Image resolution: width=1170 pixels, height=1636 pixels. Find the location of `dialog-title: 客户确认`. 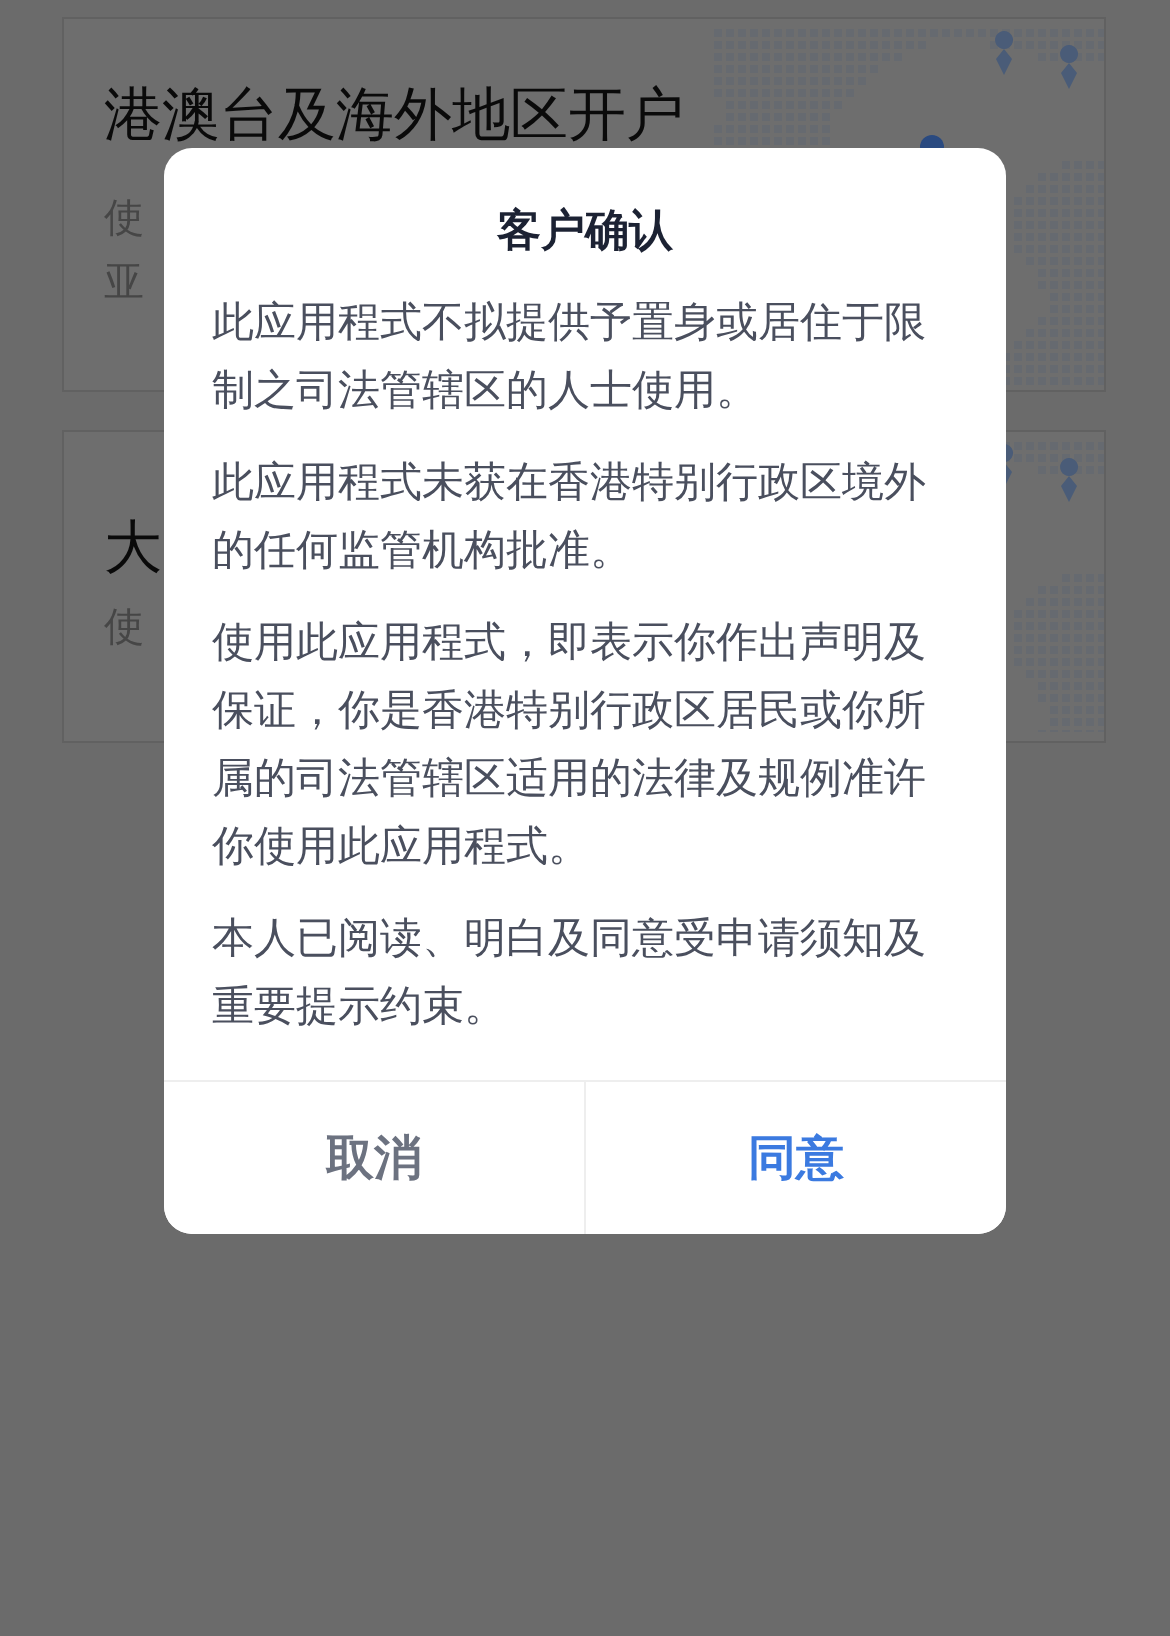

dialog-title: 客户确认 is located at coordinates (585, 230).